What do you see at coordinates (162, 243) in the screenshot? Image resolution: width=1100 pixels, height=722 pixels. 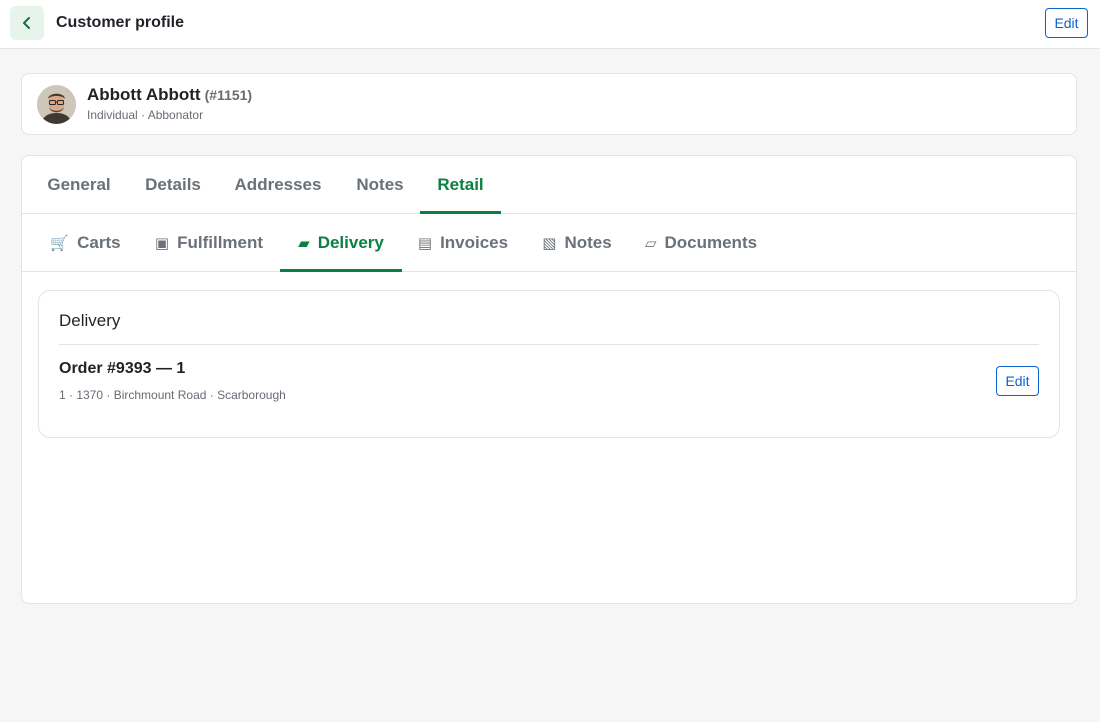 I see `box-icon: ▣` at bounding box center [162, 243].